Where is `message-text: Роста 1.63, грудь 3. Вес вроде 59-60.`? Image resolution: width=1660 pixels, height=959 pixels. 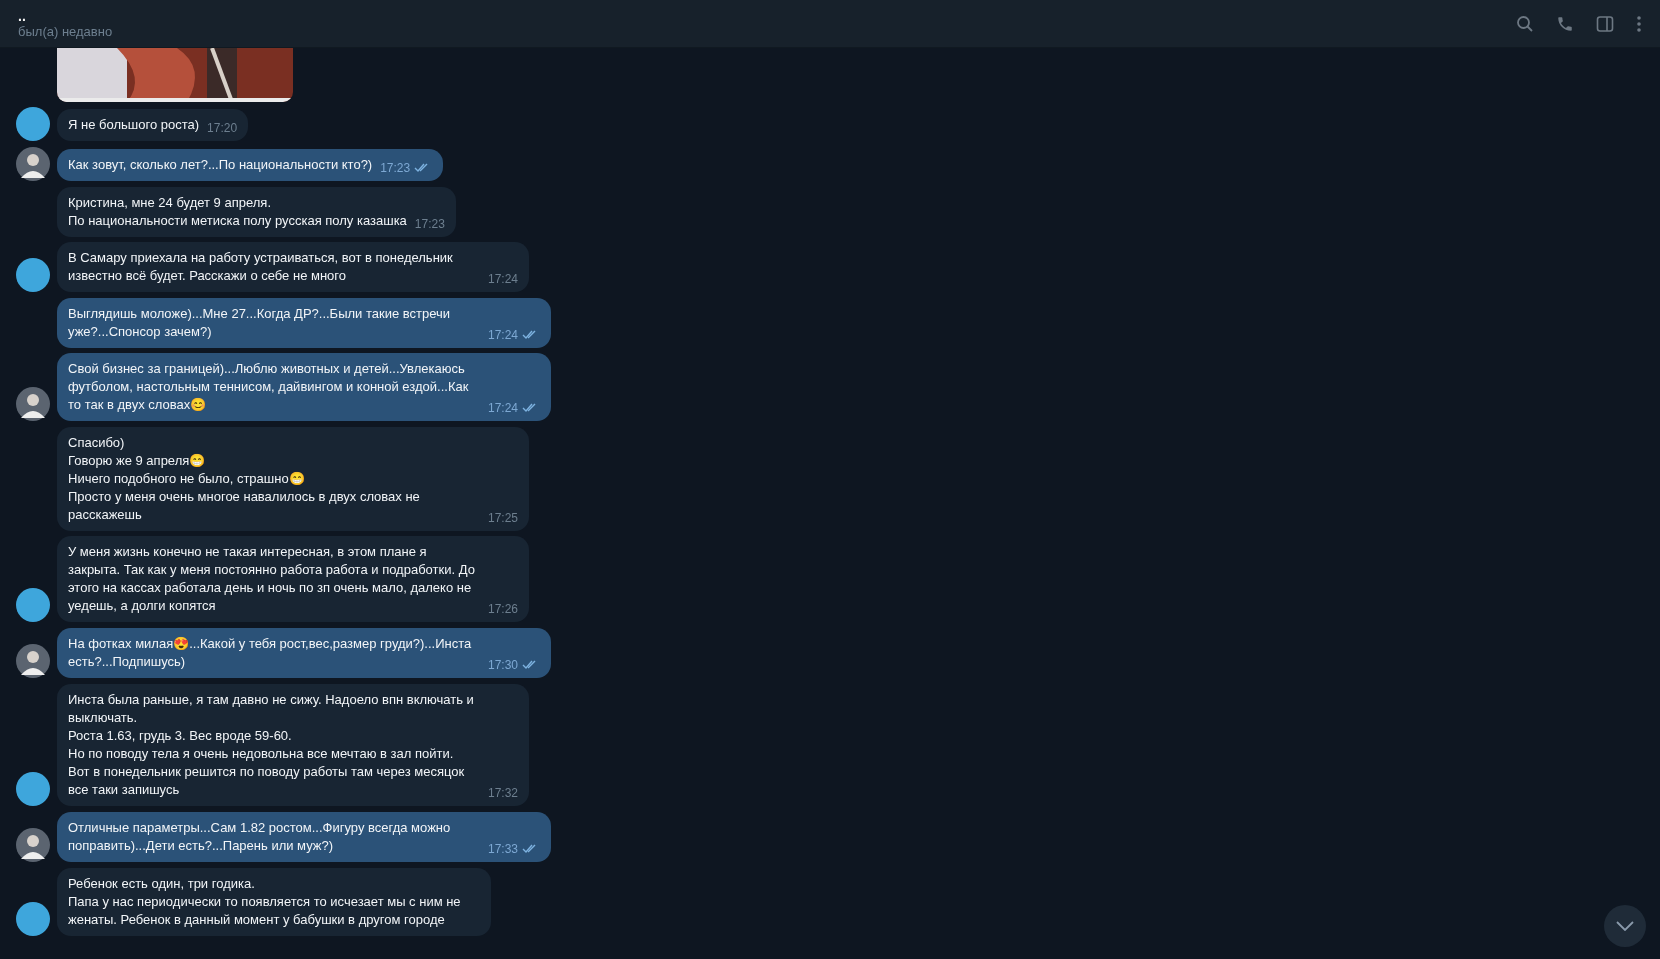 message-text: Роста 1.63, грудь 3. Вес вроде 59-60. is located at coordinates (180, 736).